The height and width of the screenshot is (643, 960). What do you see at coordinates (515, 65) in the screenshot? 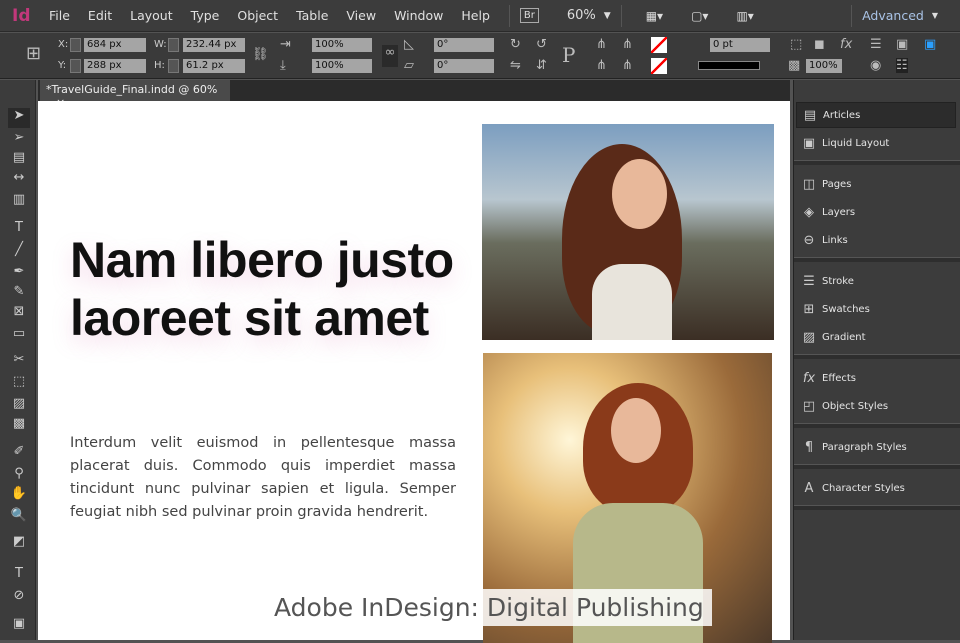
I see `flip-horizontal-icon: ⇋` at bounding box center [515, 65].